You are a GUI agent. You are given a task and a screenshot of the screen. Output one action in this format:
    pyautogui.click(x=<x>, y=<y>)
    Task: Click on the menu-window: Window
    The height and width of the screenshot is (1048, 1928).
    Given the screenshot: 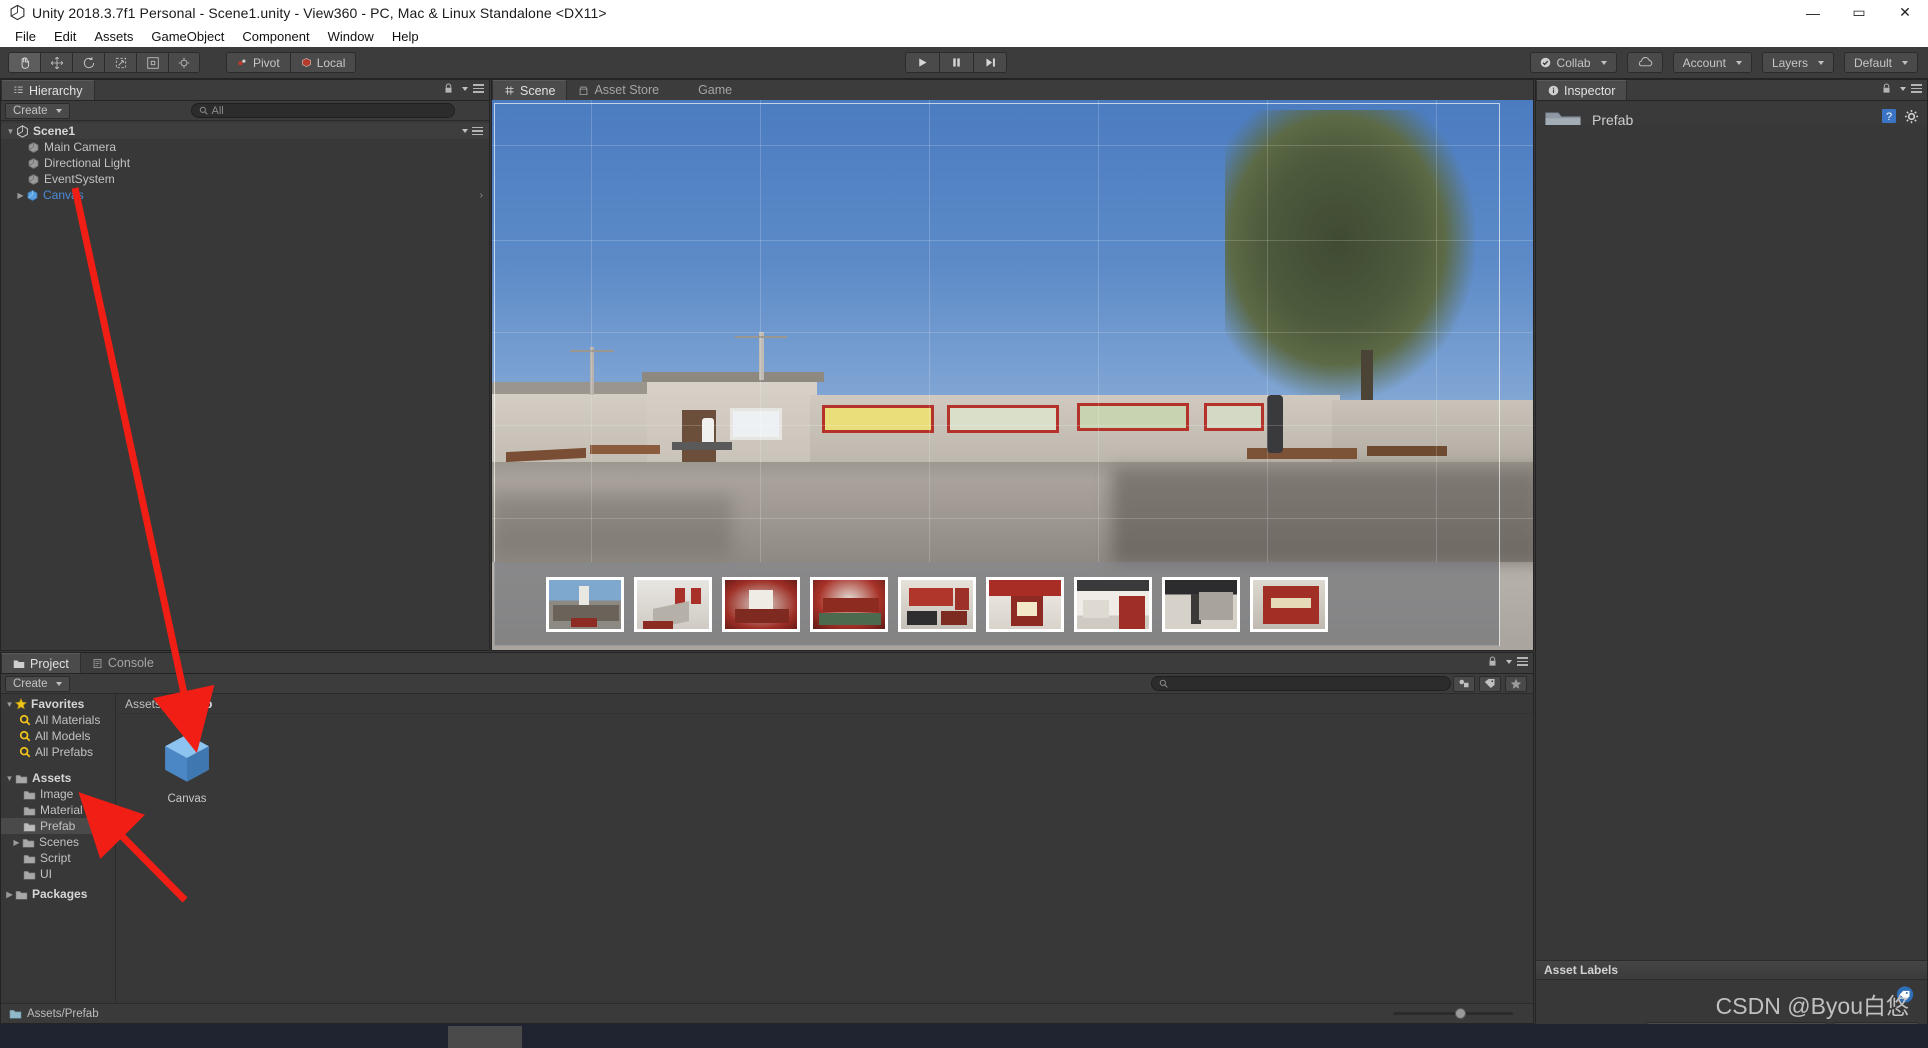 What is the action you would take?
    pyautogui.click(x=351, y=36)
    